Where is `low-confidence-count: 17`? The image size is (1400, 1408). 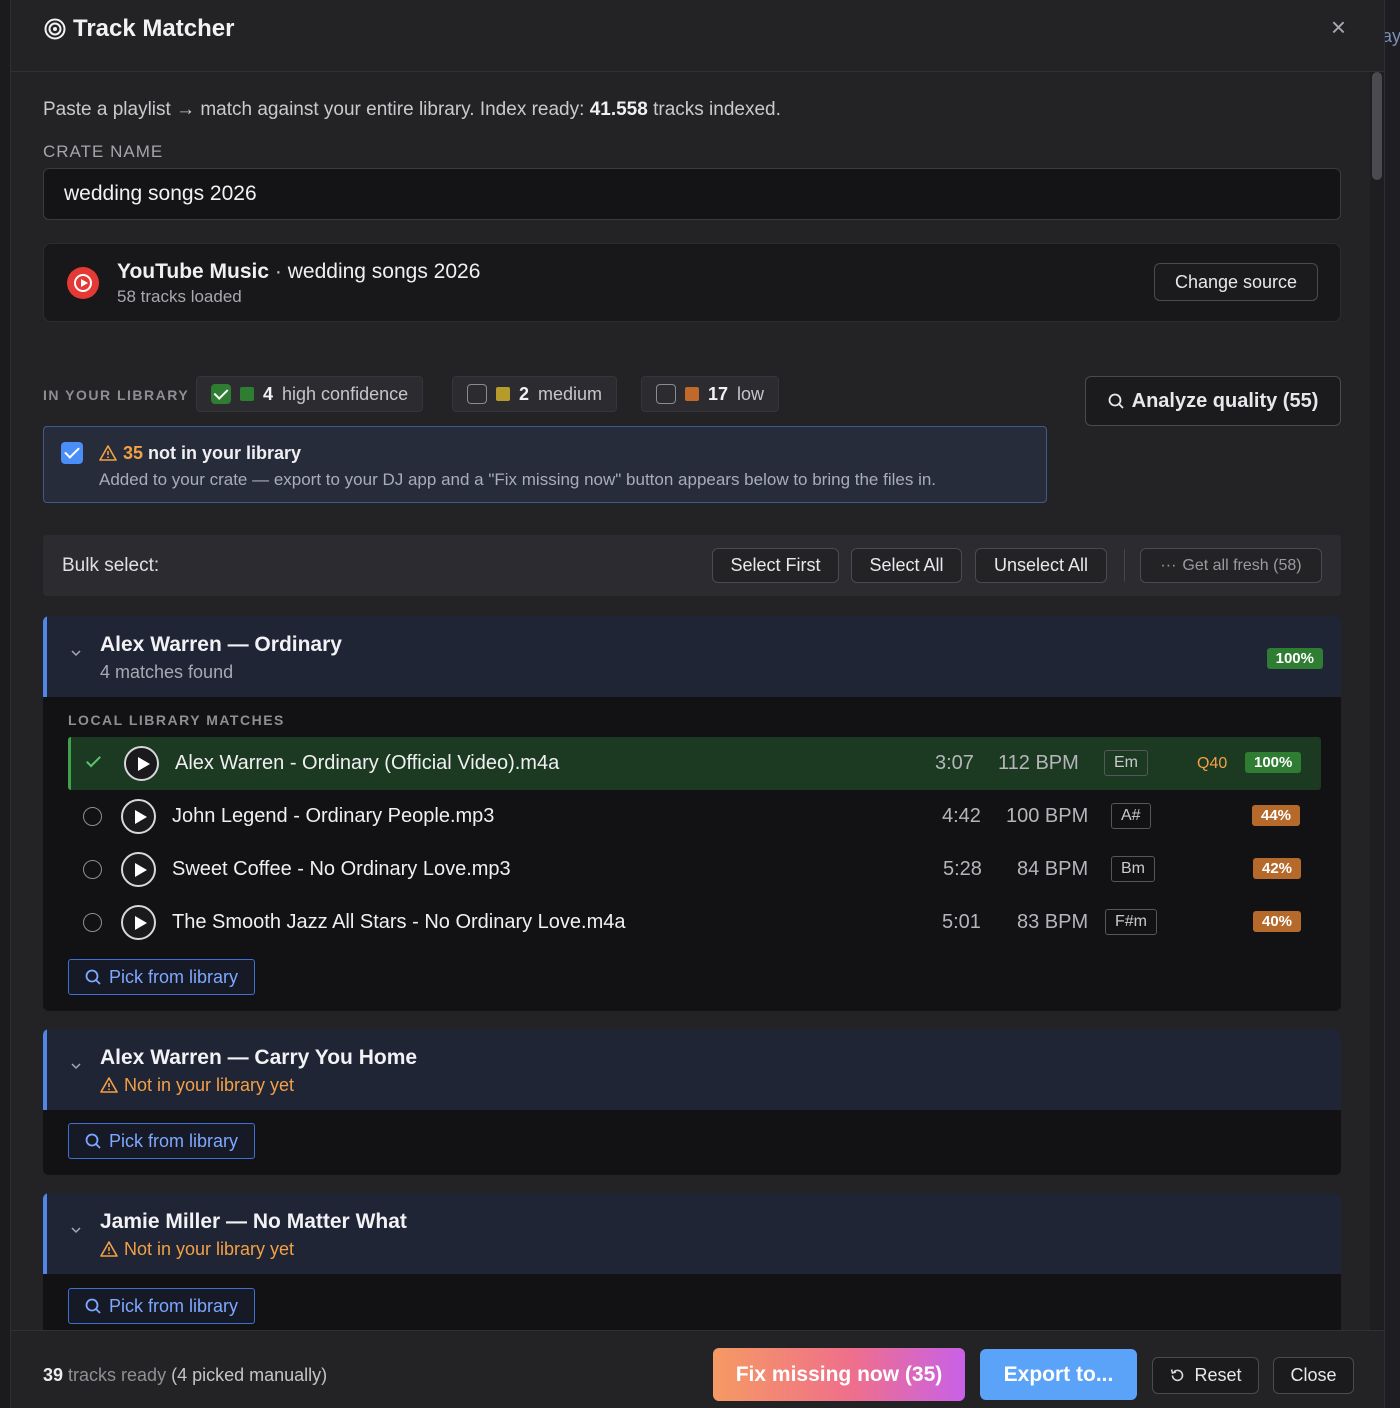 low-confidence-count: 17 is located at coordinates (718, 393).